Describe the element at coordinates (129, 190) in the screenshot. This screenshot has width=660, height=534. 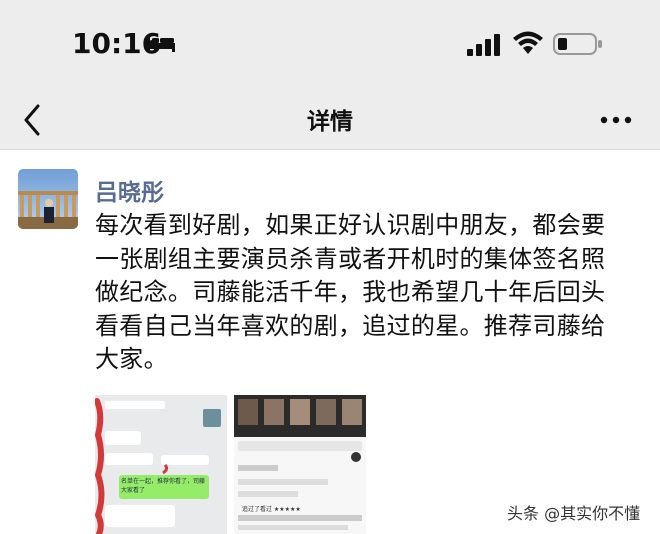
I see `post-author: 吕晓彤` at that location.